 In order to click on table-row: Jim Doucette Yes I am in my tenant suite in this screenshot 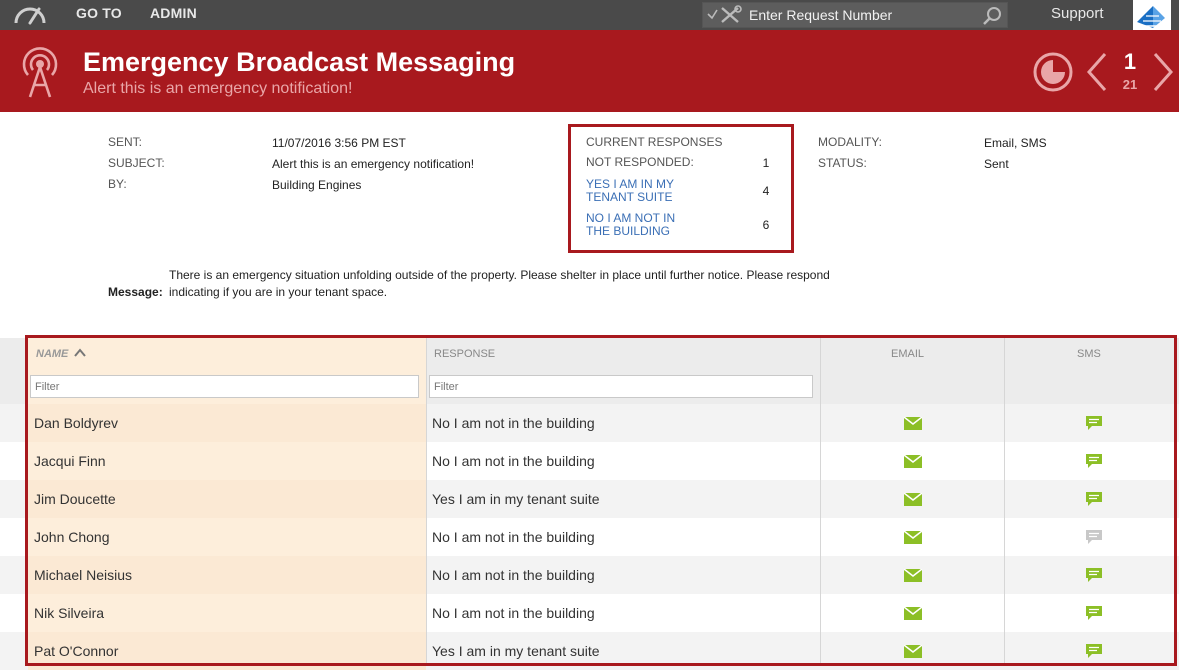, I will do `click(589, 499)`.